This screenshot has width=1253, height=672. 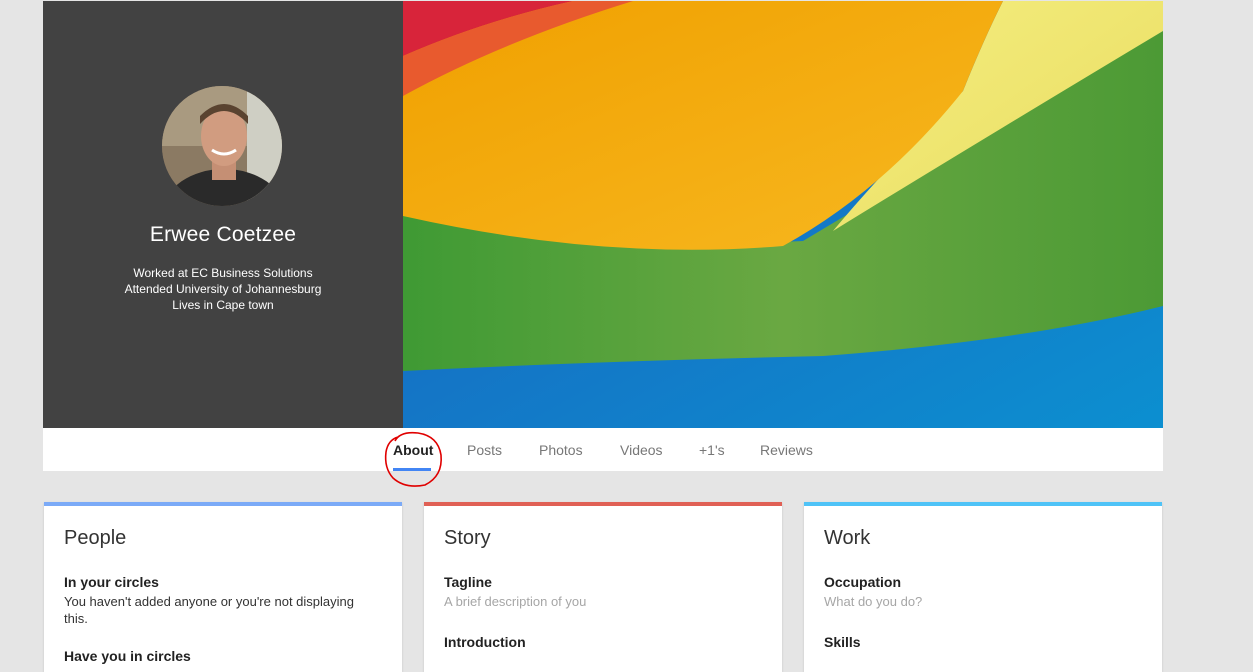 I want to click on occupation-placeholder: What do you do?, so click(x=974, y=601).